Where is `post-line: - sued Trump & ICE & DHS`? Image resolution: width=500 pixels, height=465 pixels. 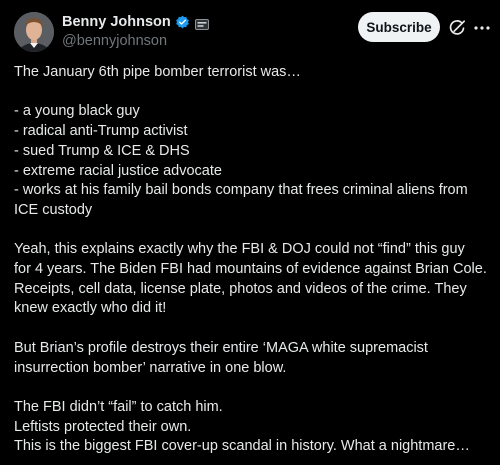
post-line: - sued Trump & ICE & DHS is located at coordinates (102, 150).